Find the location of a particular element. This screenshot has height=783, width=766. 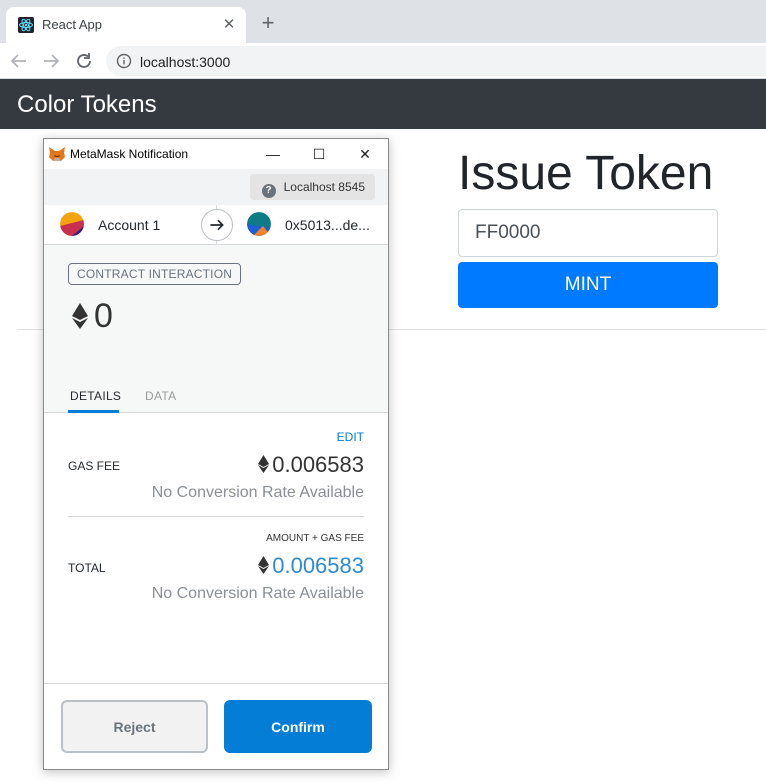

network-name: Localhost 8545 is located at coordinates (324, 187).